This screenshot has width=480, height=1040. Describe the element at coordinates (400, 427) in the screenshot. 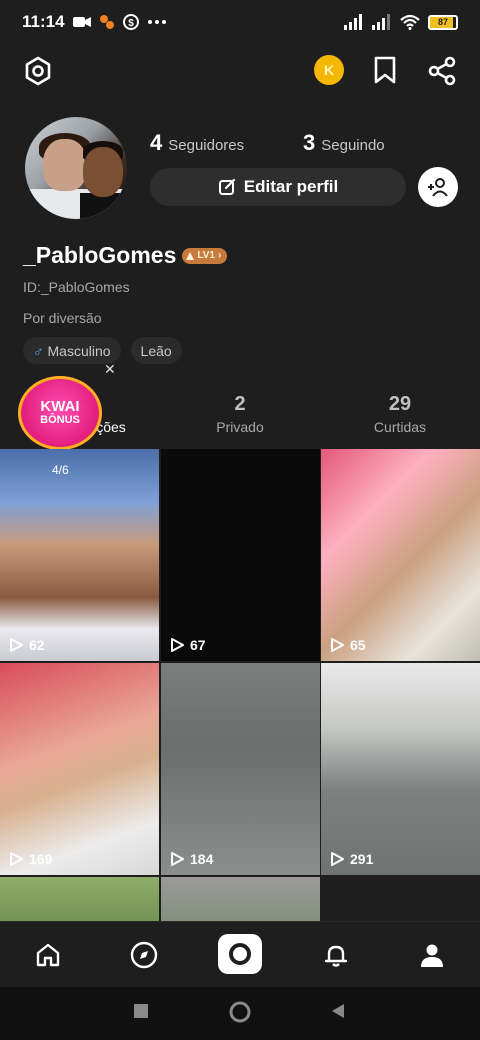

I see `tab-label: Curtidas` at that location.